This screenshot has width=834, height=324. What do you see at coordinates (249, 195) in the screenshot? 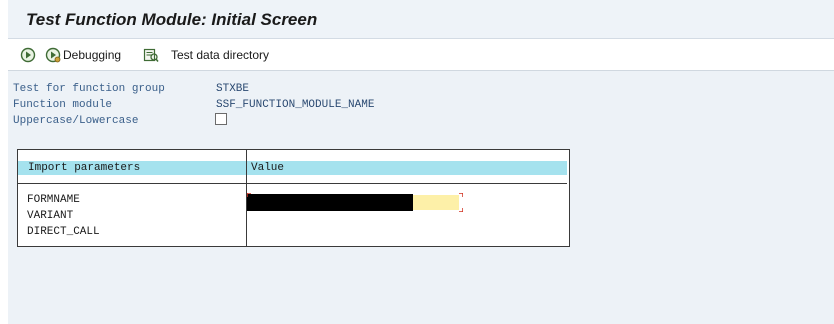
I see `input-corner-top-left` at bounding box center [249, 195].